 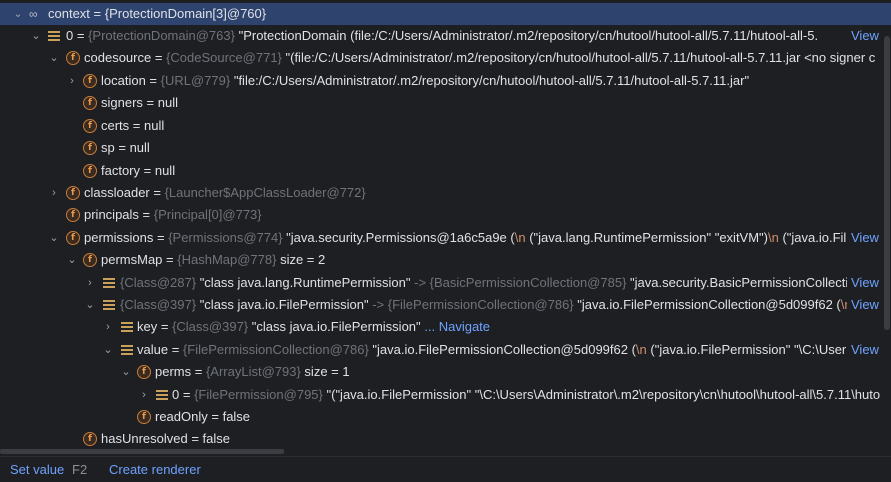 What do you see at coordinates (445, 171) in the screenshot?
I see `tree-row-factory: f factory = null` at bounding box center [445, 171].